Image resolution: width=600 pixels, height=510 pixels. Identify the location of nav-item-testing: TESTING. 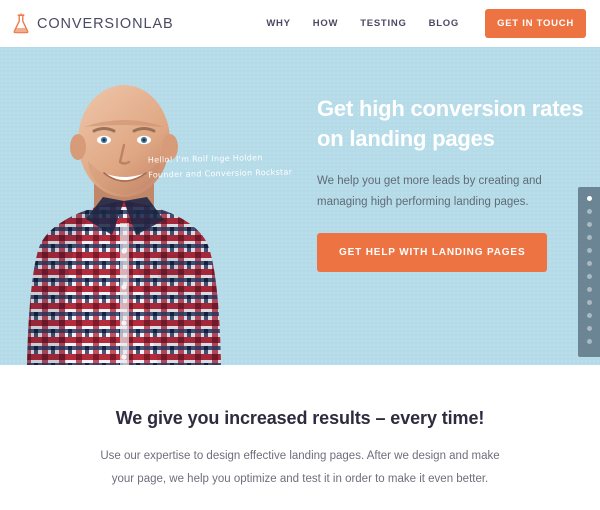
(383, 23).